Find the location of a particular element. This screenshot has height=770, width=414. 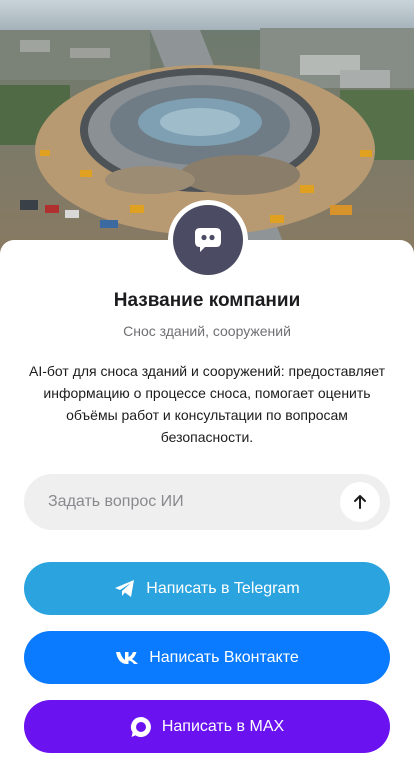

send-button is located at coordinates (360, 502).